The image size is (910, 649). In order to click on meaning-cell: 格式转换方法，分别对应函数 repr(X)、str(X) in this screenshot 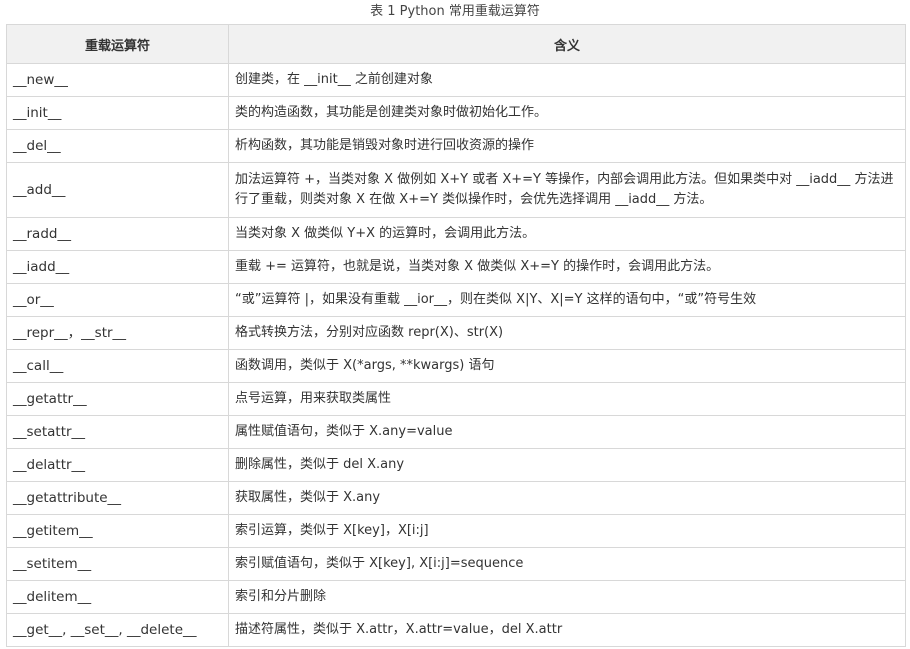, I will do `click(567, 333)`.